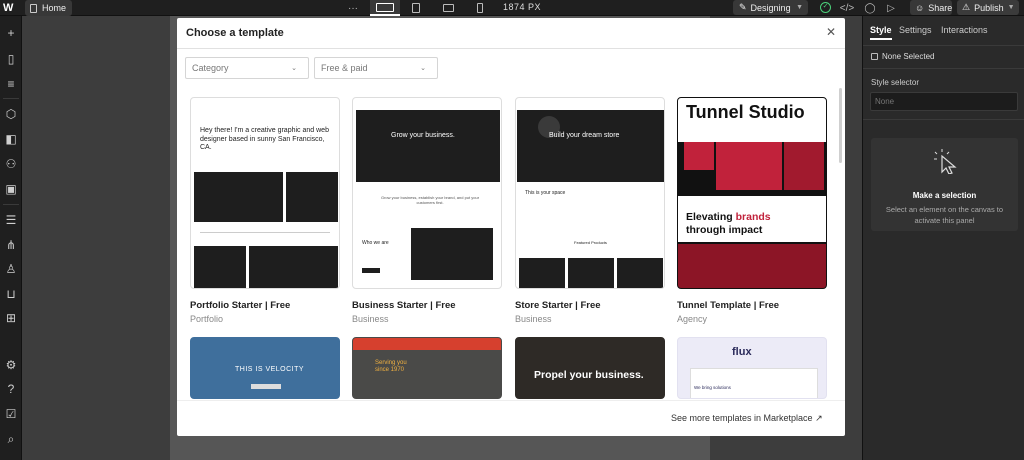 The image size is (1024, 460). Describe the element at coordinates (376, 68) in the screenshot. I see `price-filter: Free & paid ⌄` at that location.